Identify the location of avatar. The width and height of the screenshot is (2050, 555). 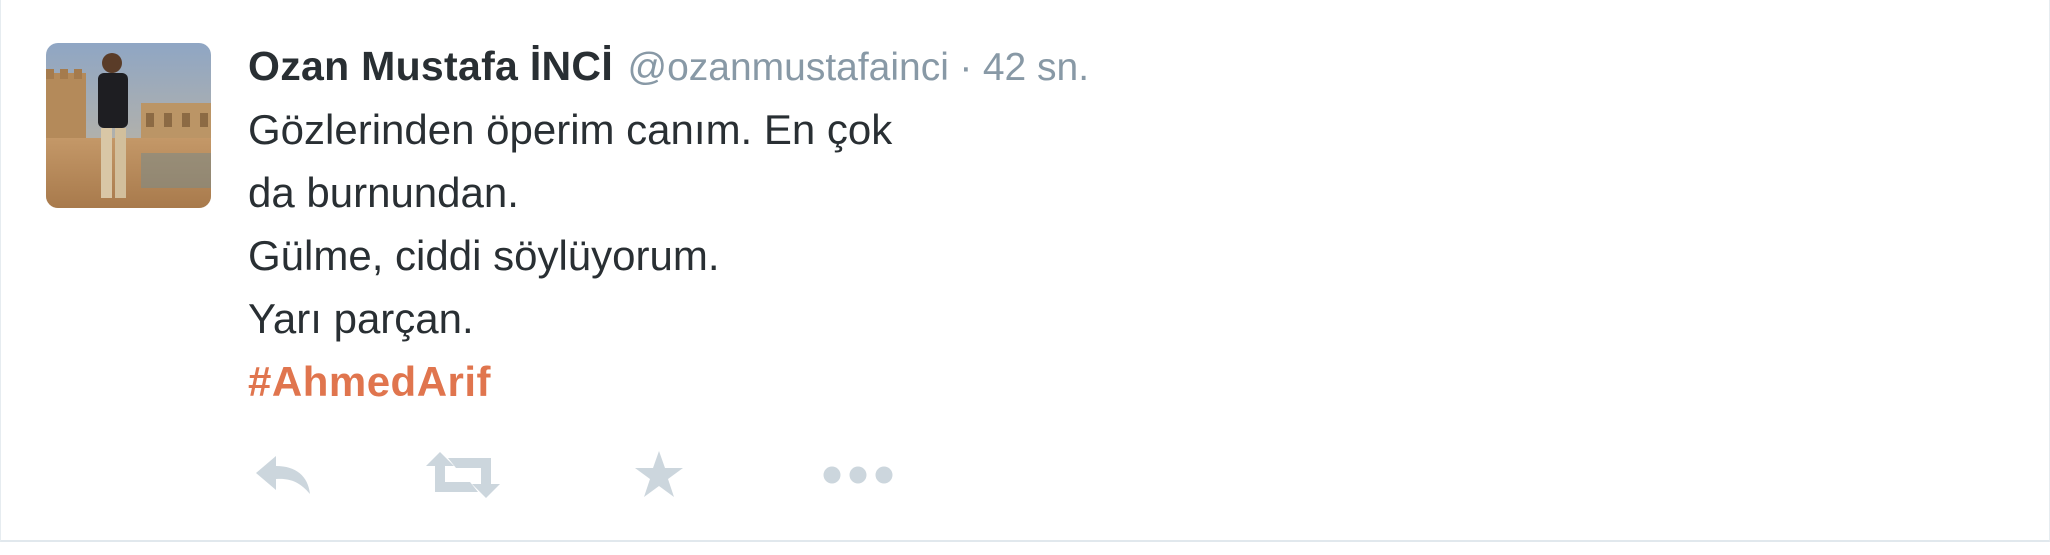
(128, 125).